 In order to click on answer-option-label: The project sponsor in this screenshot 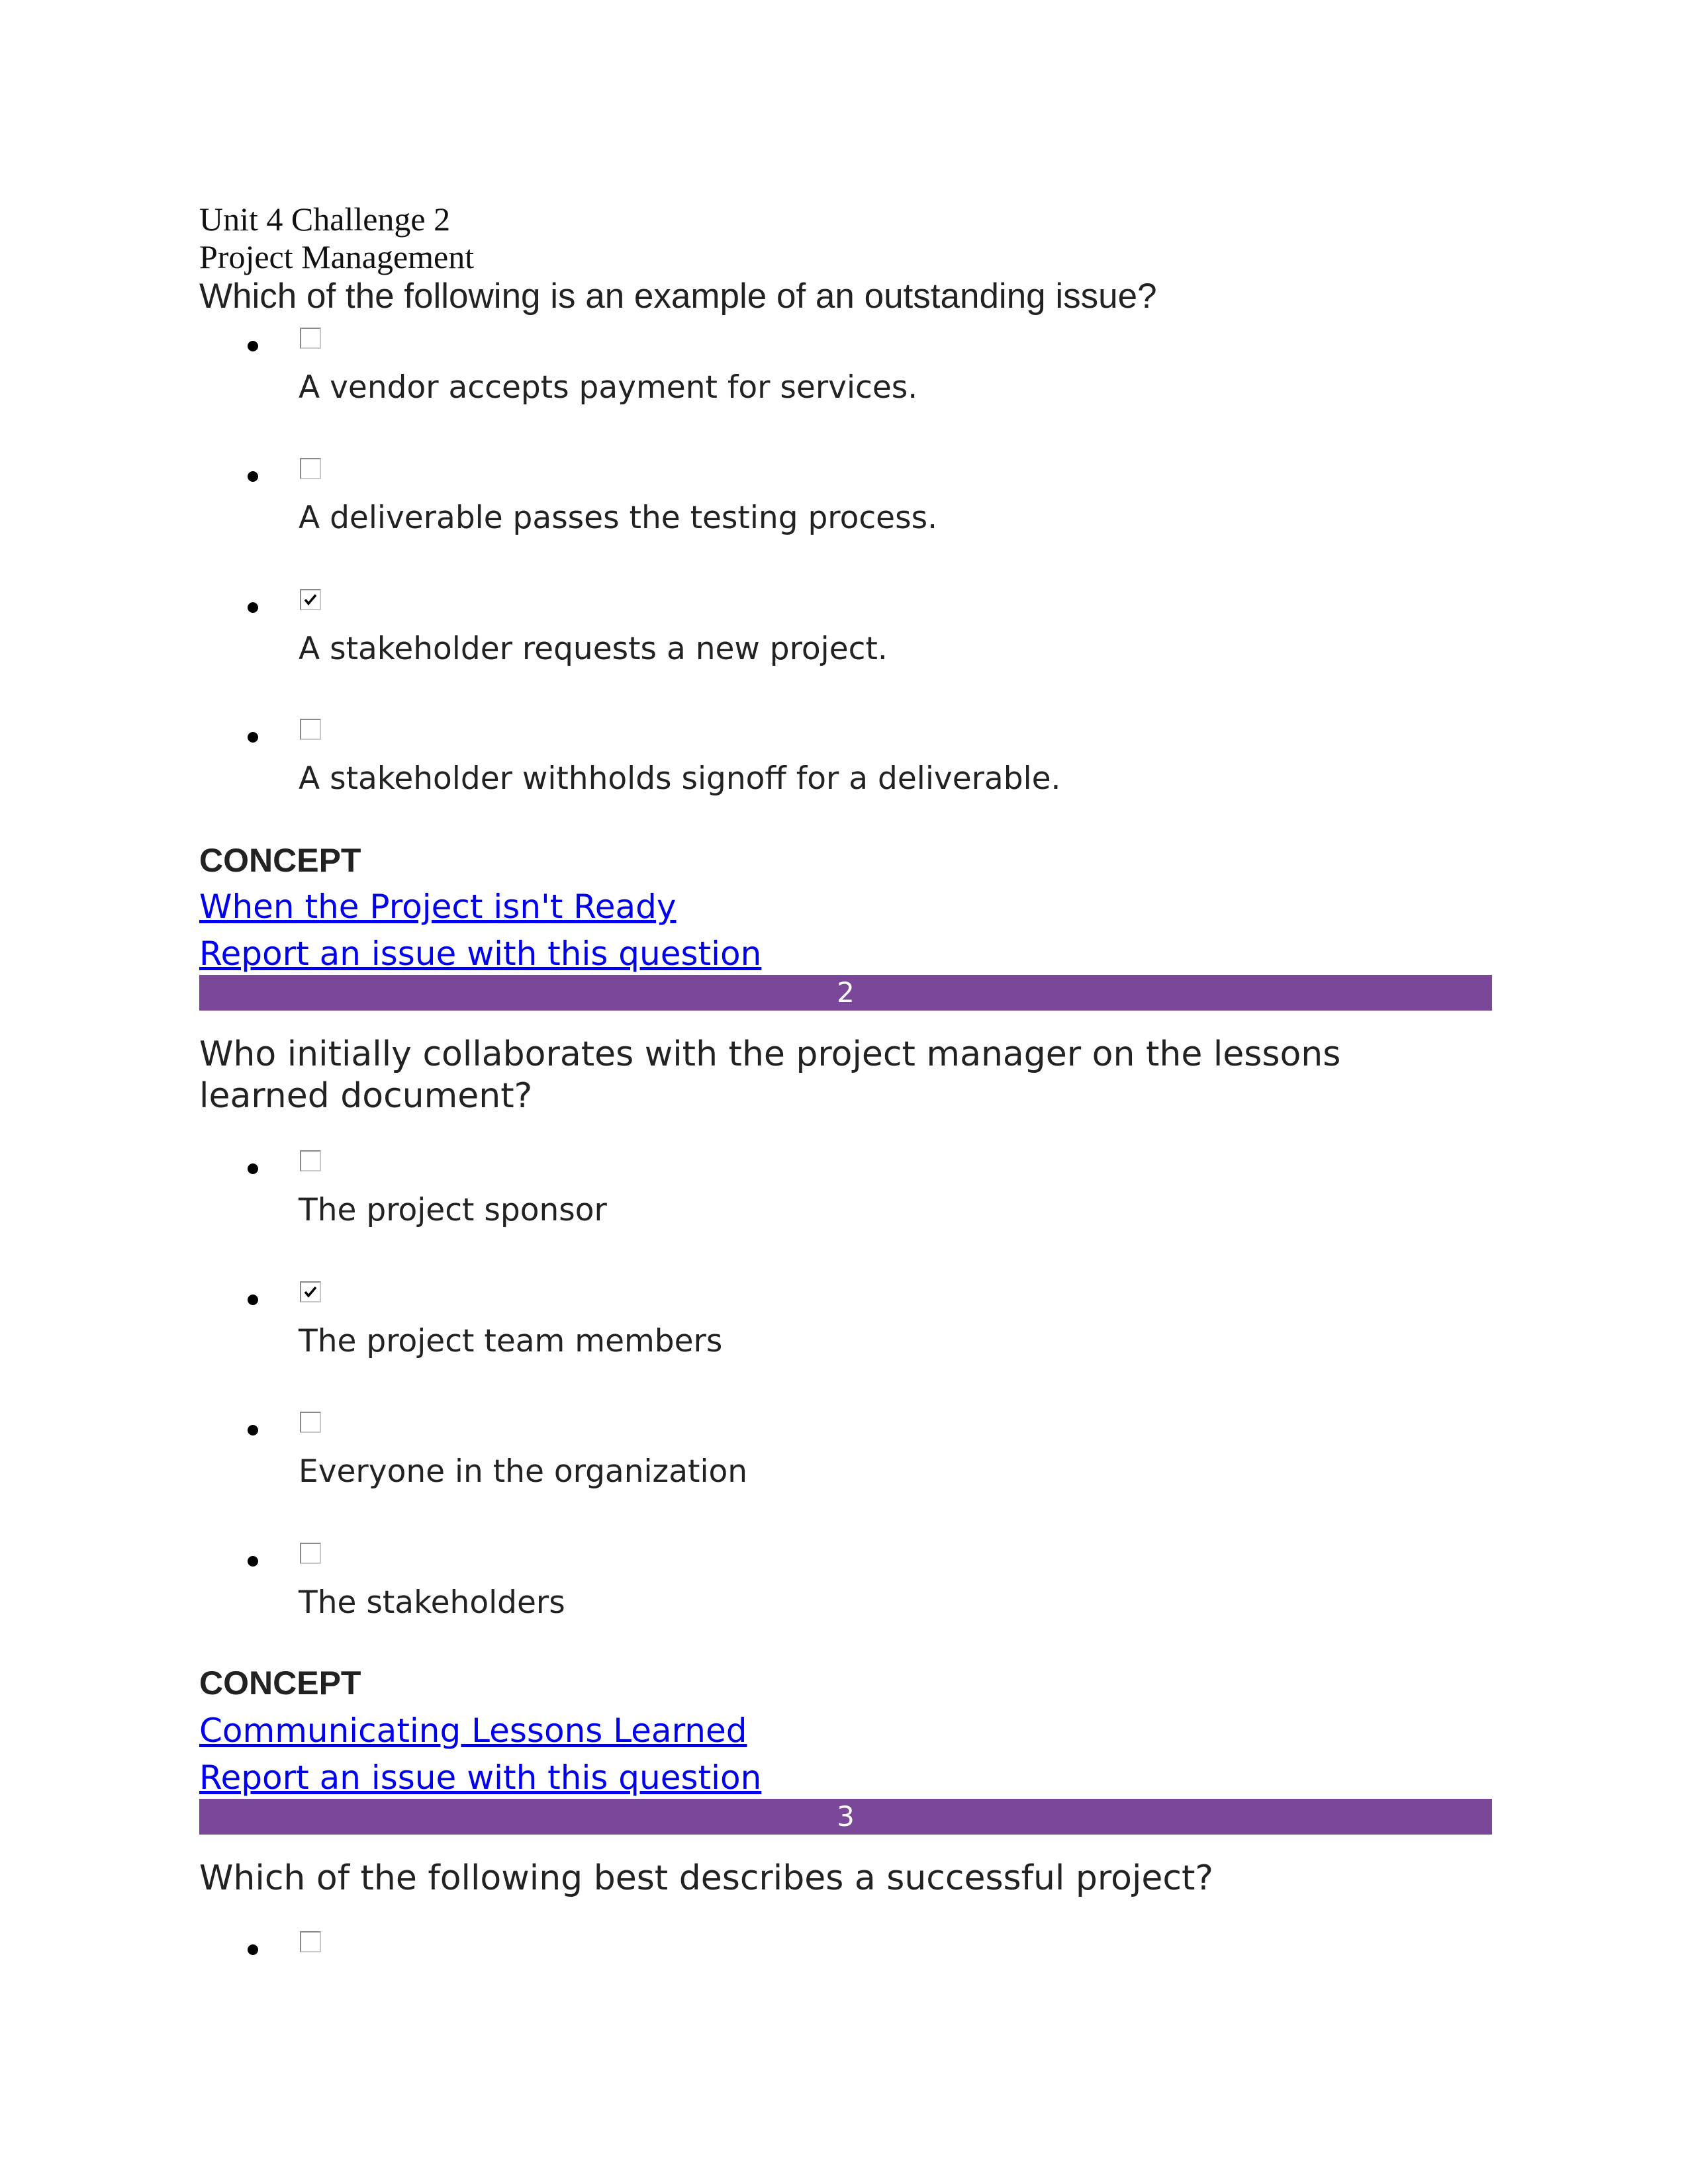, I will do `click(453, 1210)`.